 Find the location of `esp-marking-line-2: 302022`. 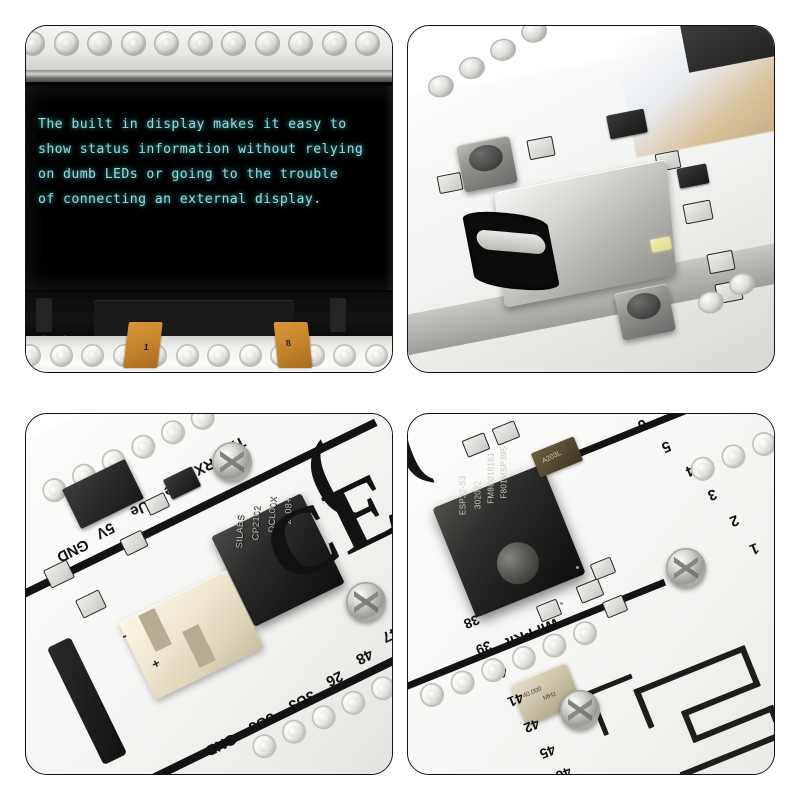

esp-marking-line-2: 302022 is located at coordinates (478, 494).